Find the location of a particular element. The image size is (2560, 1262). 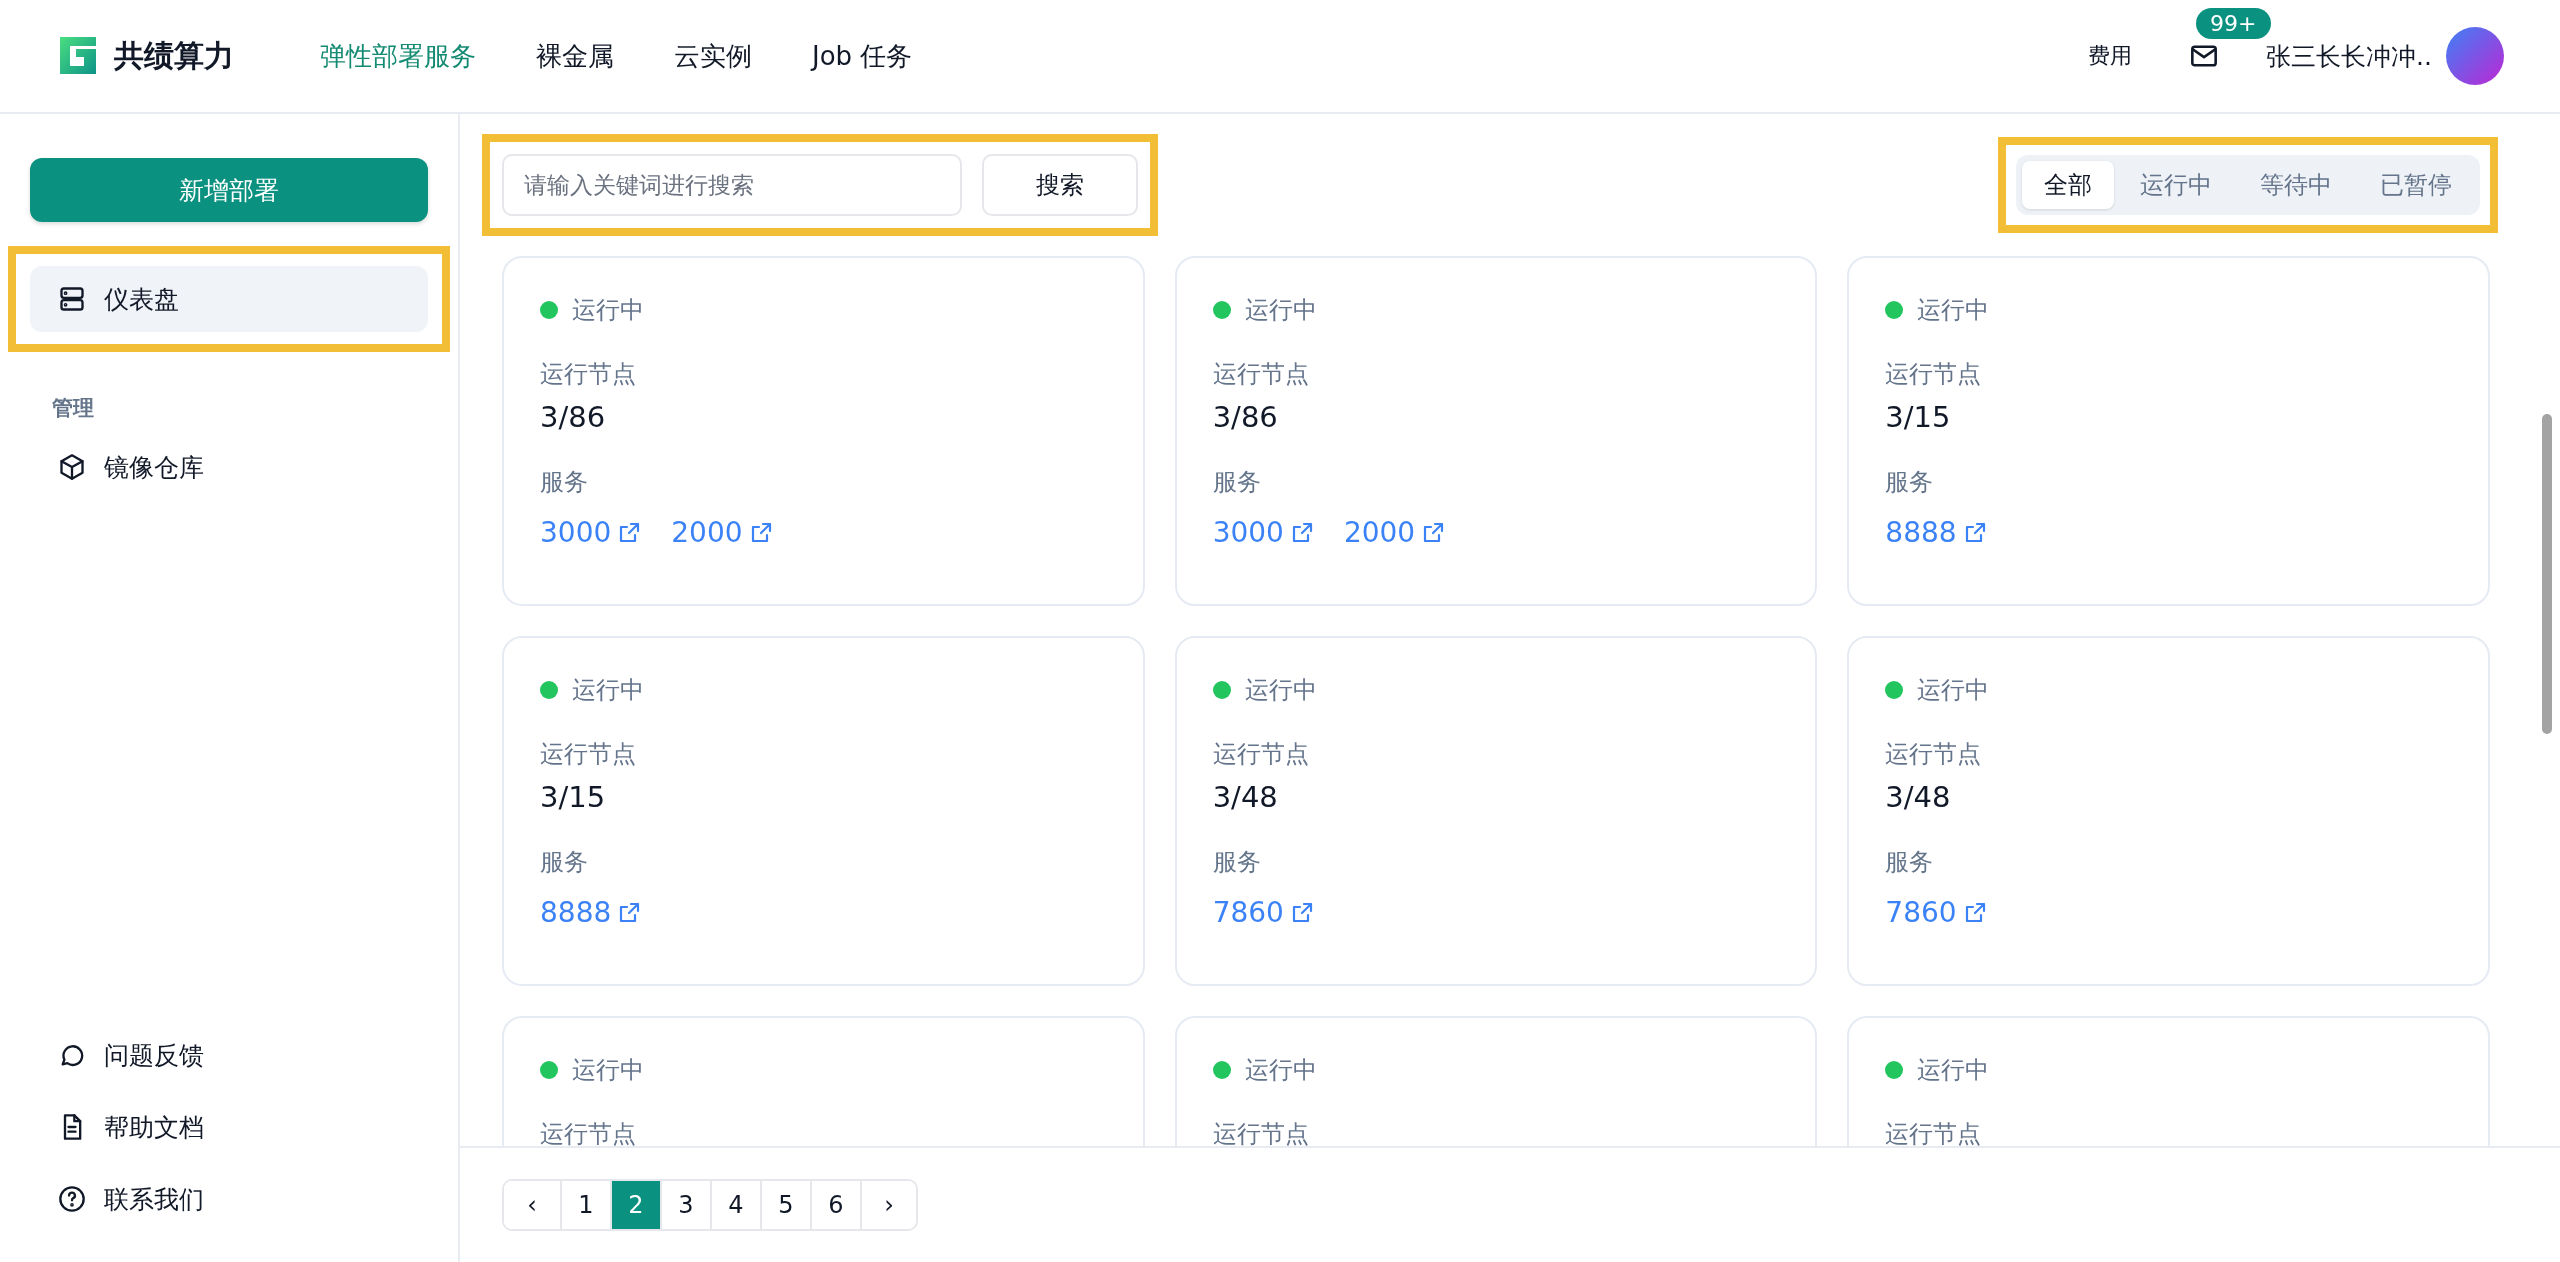

sidebar-item: 问题反馈 is located at coordinates (229, 1055).